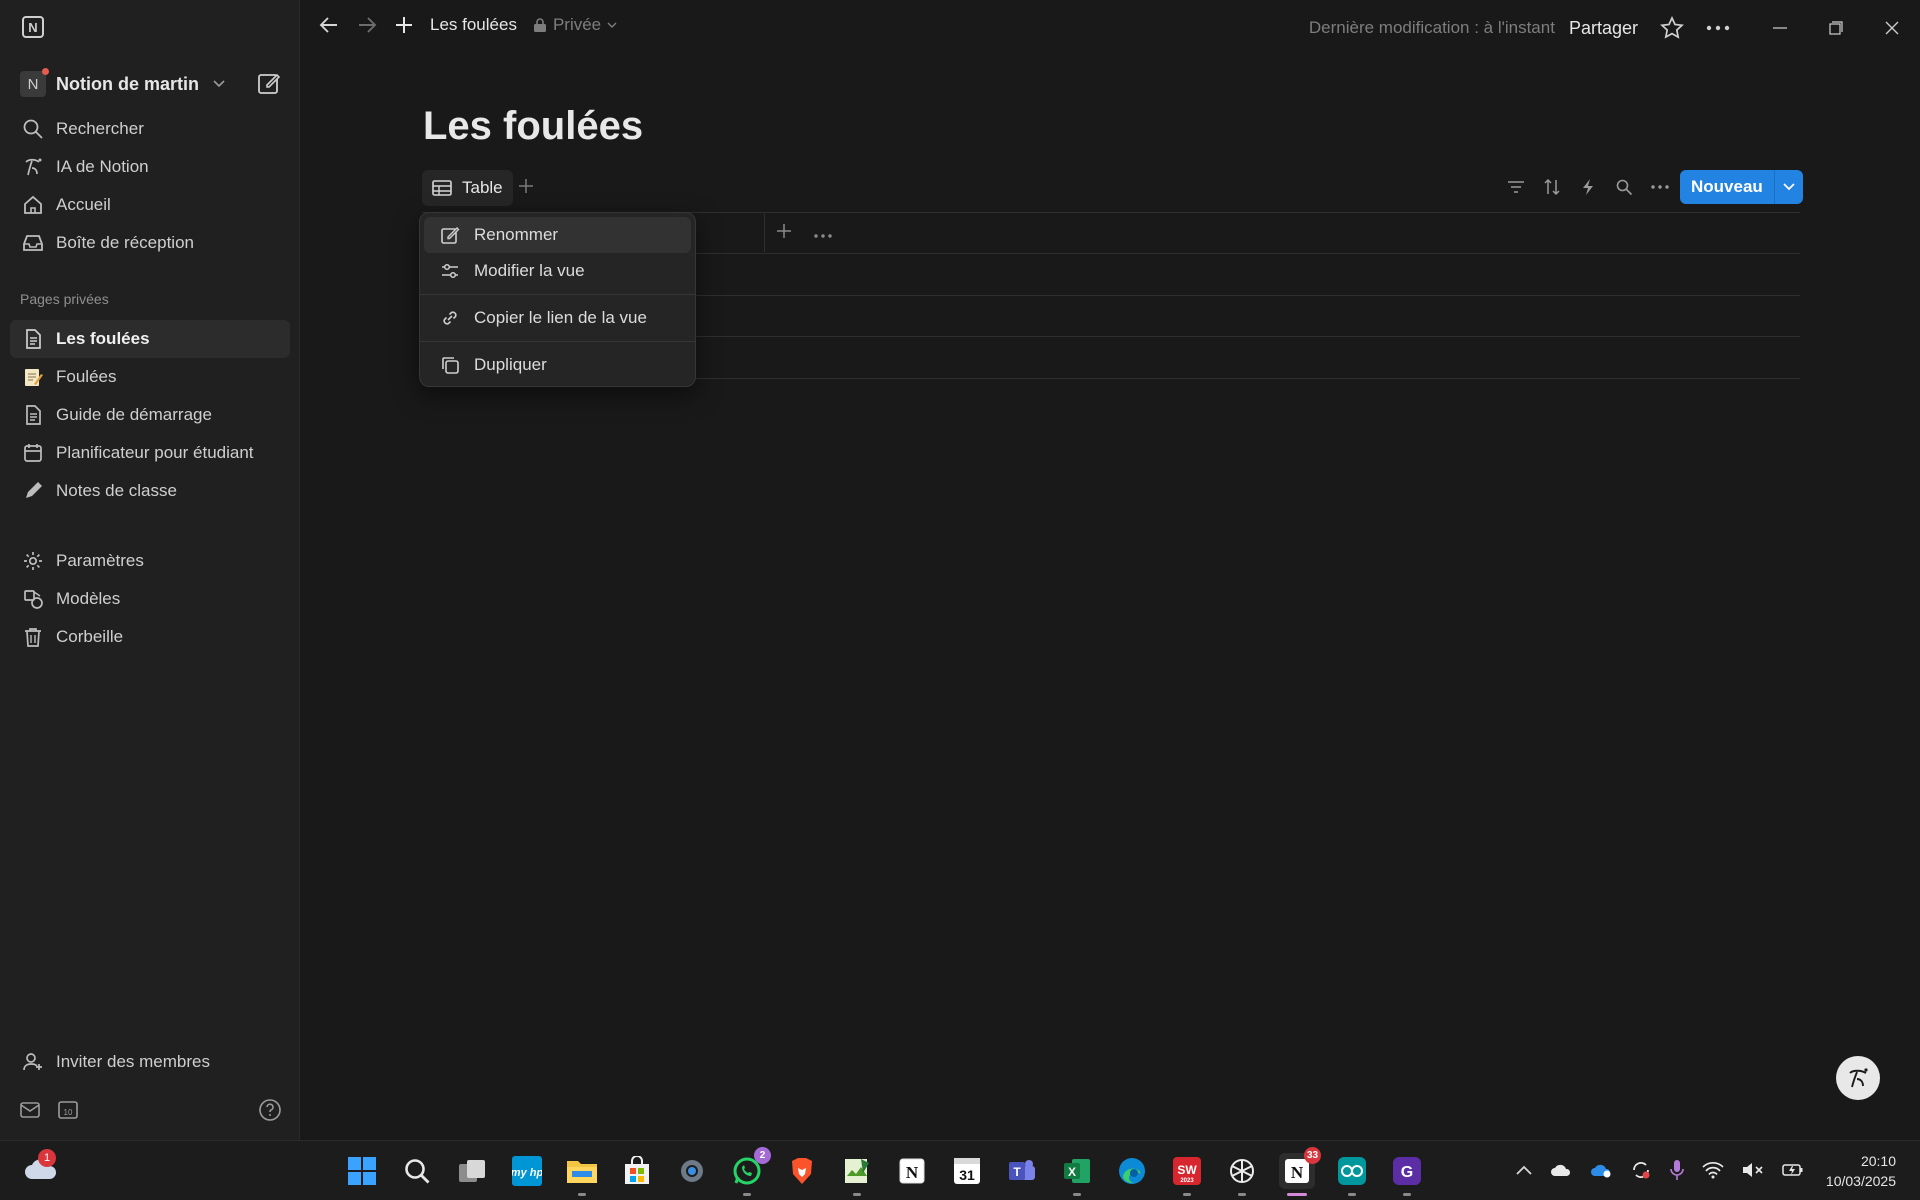  I want to click on system-clock: 20:10 10/03/2025, so click(1854, 1171).